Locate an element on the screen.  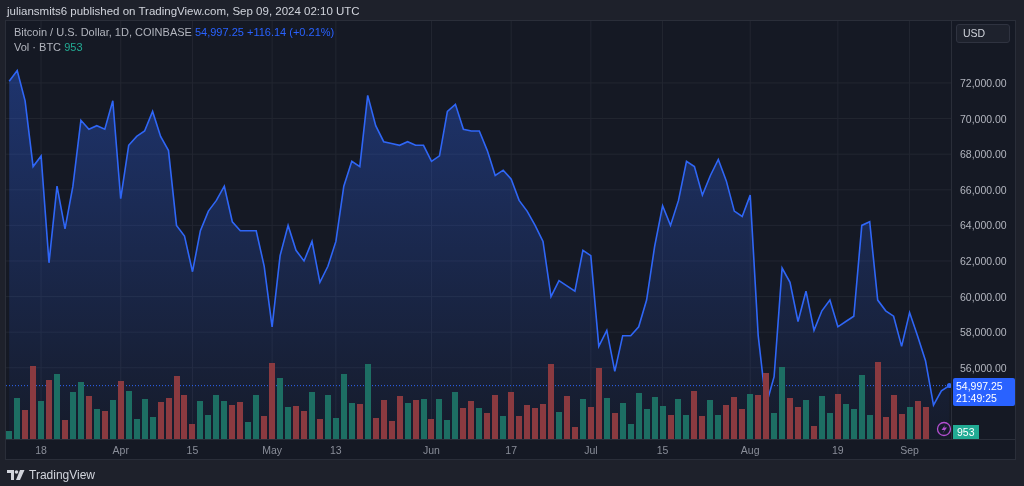
logo-icon is located at coordinates (16, 475).